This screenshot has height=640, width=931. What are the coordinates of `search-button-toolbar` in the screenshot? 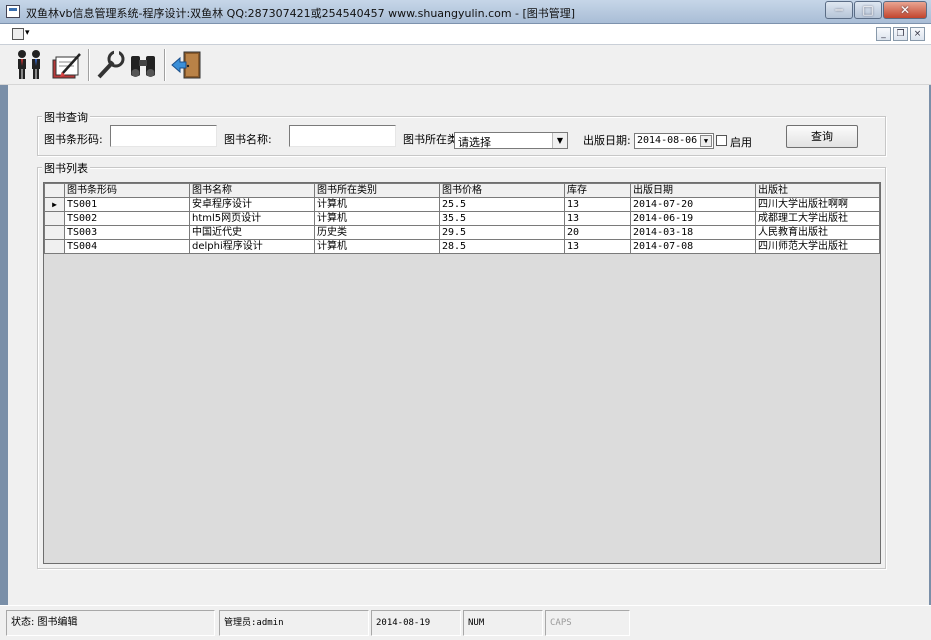 It's located at (144, 65).